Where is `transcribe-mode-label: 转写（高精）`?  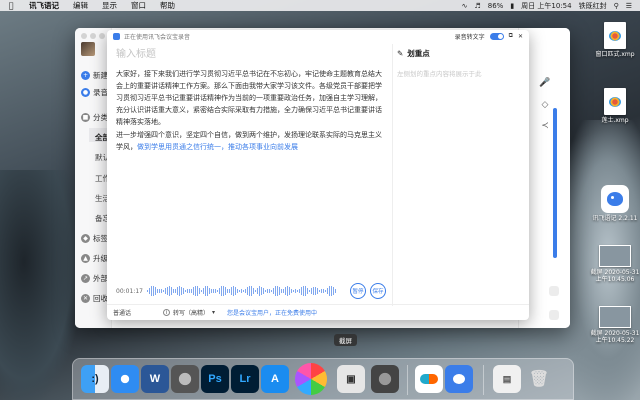
transcribe-mode-label: 转写（高精） is located at coordinates (191, 313).